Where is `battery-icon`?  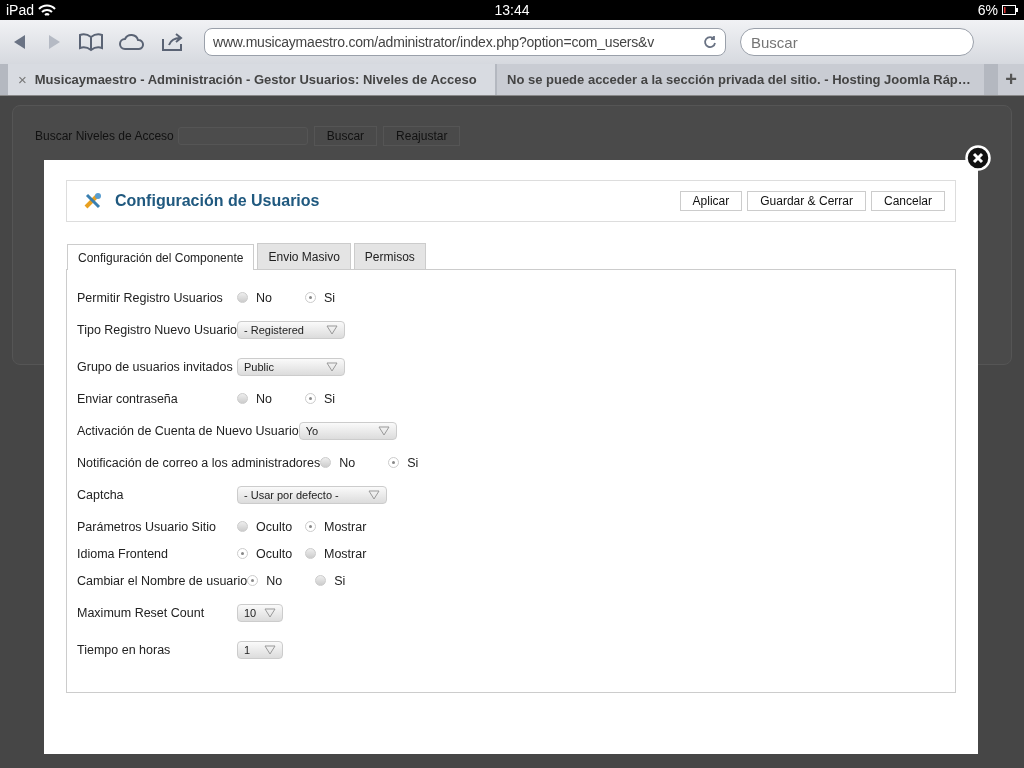
battery-icon is located at coordinates (1010, 10).